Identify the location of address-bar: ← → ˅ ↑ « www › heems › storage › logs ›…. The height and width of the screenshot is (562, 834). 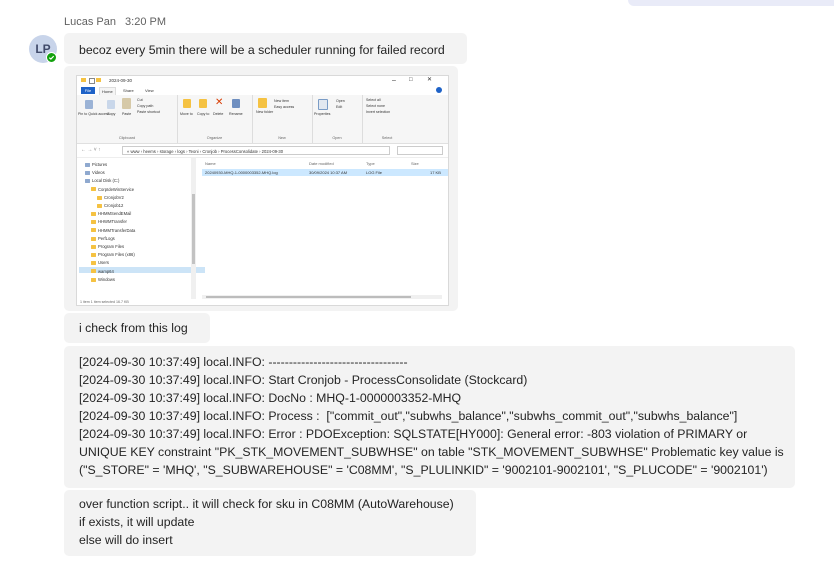
(262, 151).